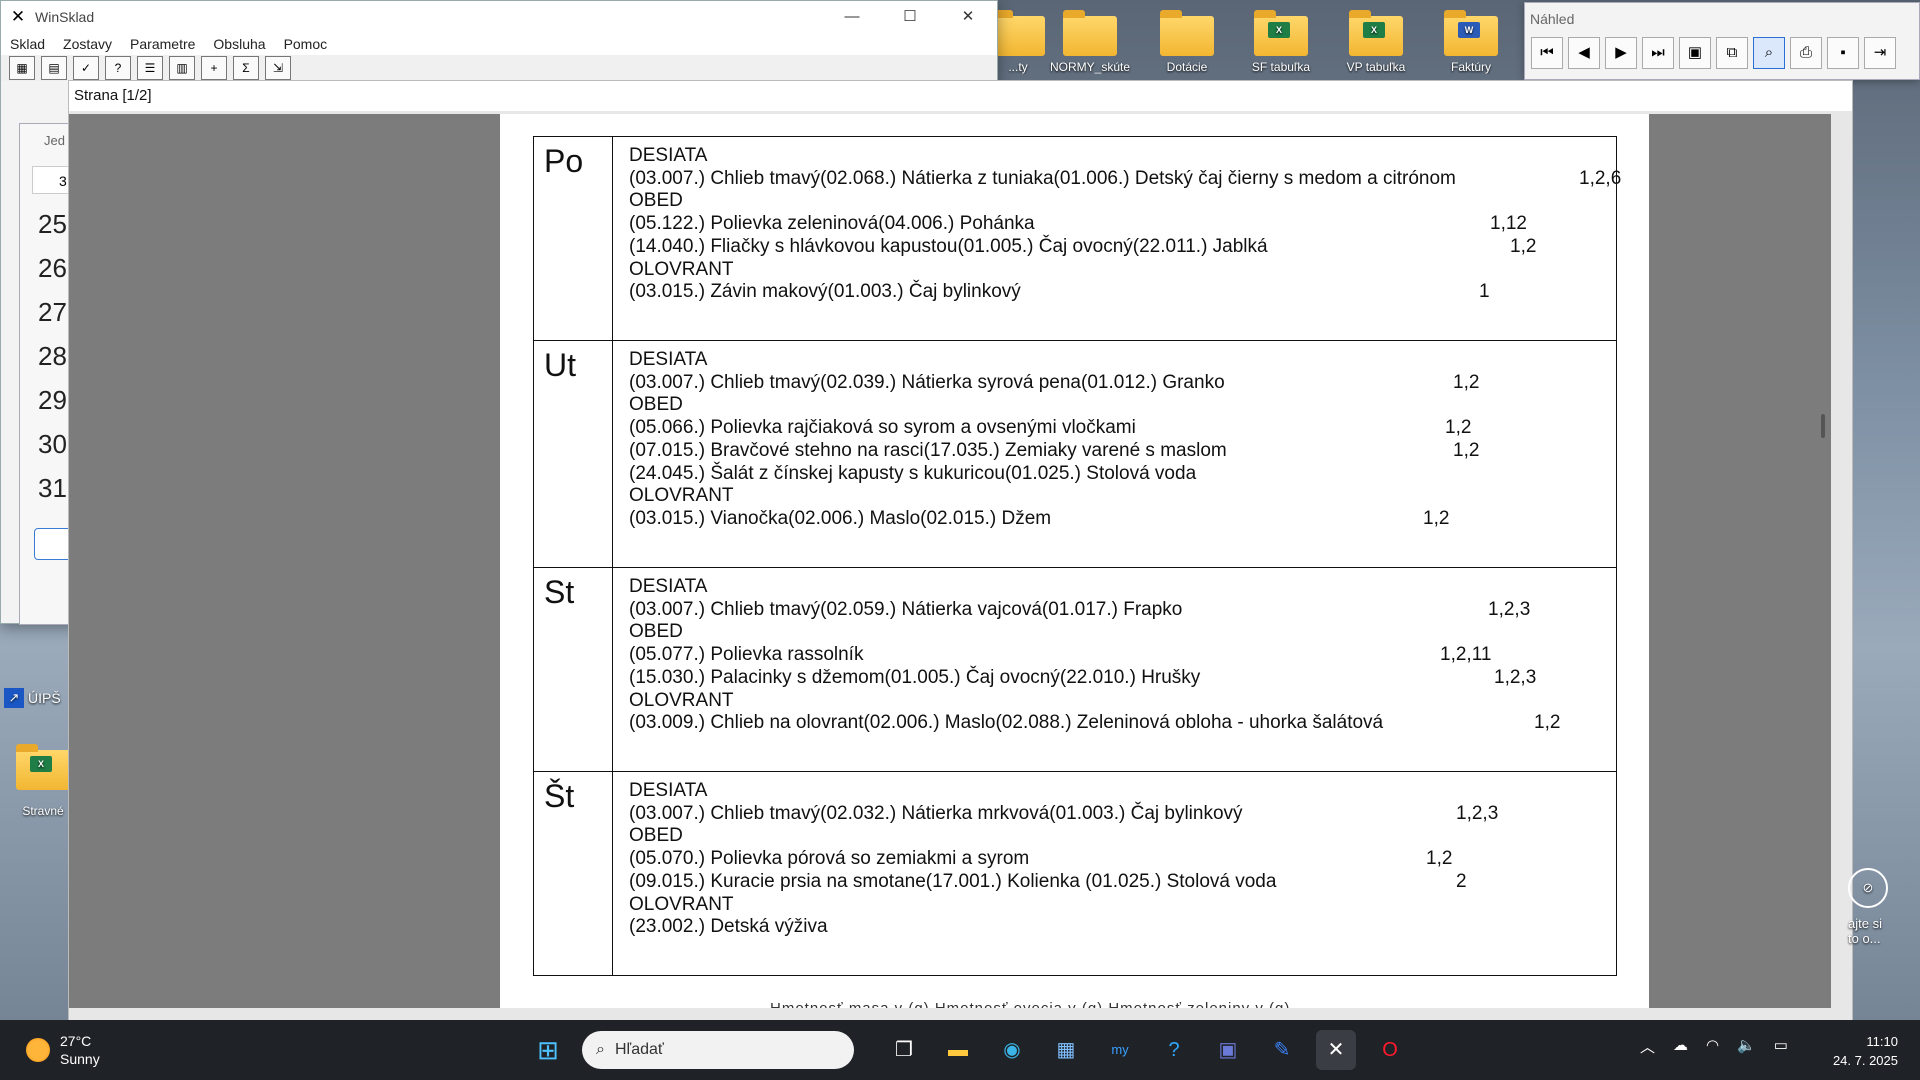 The width and height of the screenshot is (1920, 1080). Describe the element at coordinates (306, 44) in the screenshot. I see `menu-pomoc: Pomoc` at that location.